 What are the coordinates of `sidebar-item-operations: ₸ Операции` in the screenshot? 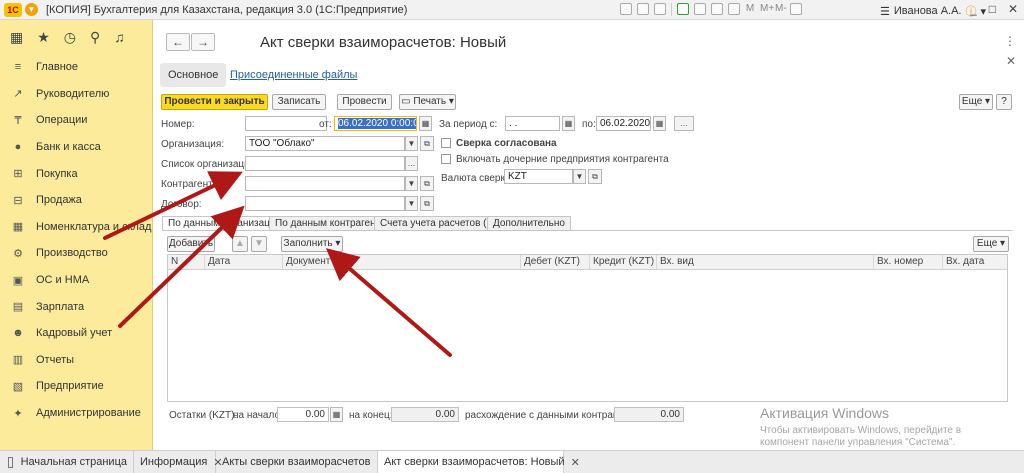 It's located at (76, 120).